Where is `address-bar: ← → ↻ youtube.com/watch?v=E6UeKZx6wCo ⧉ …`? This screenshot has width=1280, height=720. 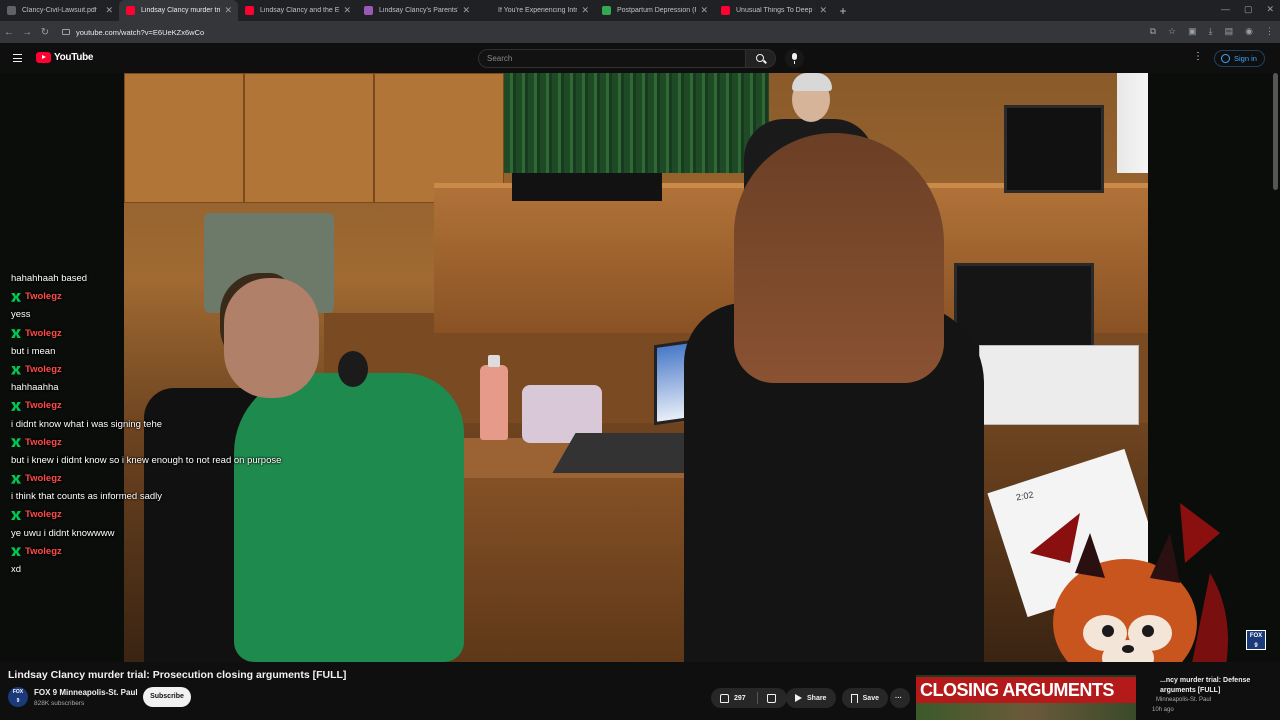
address-bar: ← → ↻ youtube.com/watch?v=E6UeKZx6wCo ⧉ … is located at coordinates (640, 32).